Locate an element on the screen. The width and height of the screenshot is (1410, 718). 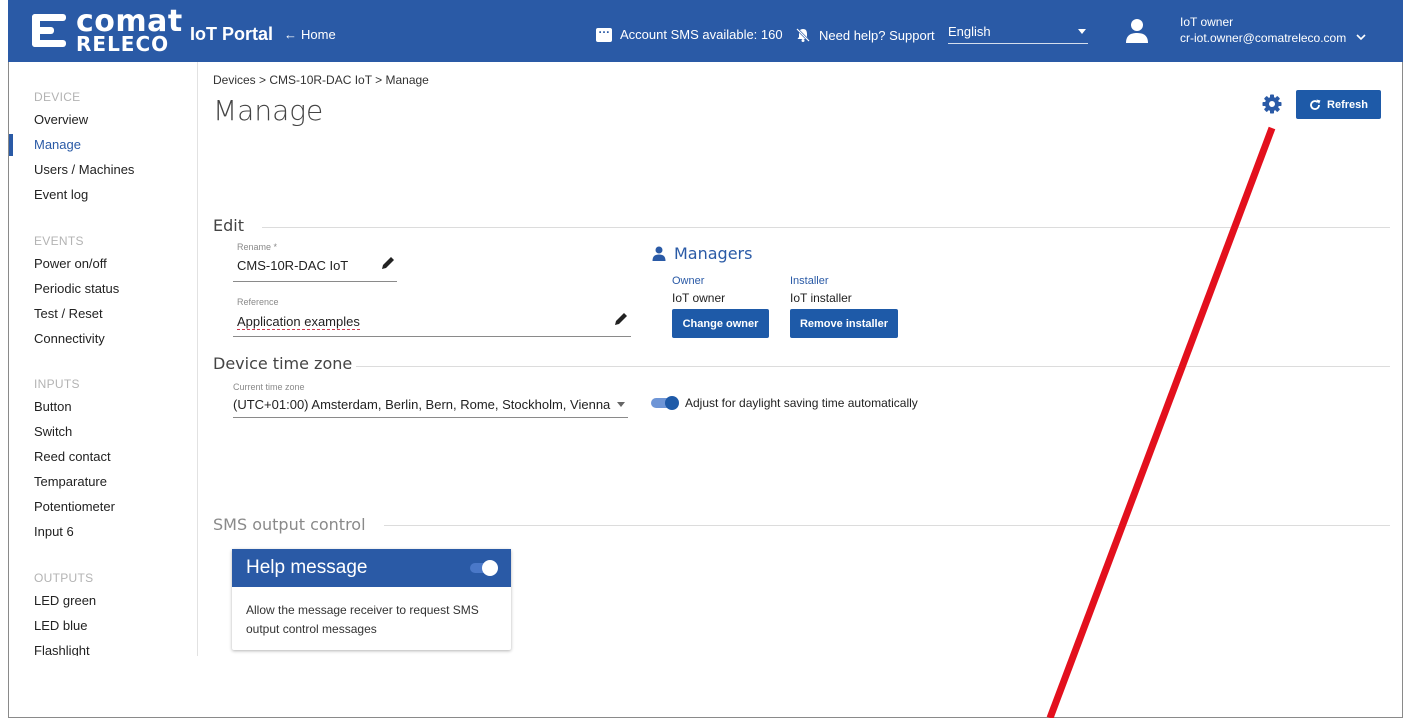
sms-balance-text: Account SMS available: 160 is located at coordinates (701, 34).